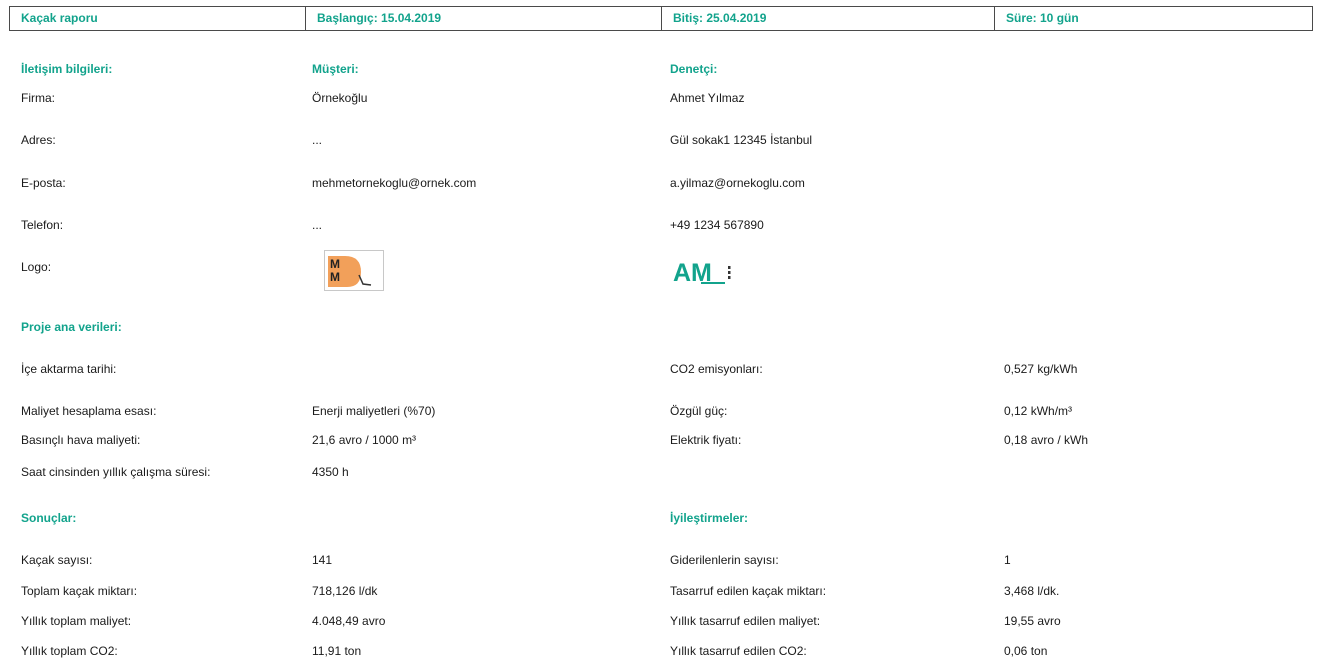 The image size is (1320, 663). What do you see at coordinates (335, 69) in the screenshot?
I see `customer-heading: Müşteri:` at bounding box center [335, 69].